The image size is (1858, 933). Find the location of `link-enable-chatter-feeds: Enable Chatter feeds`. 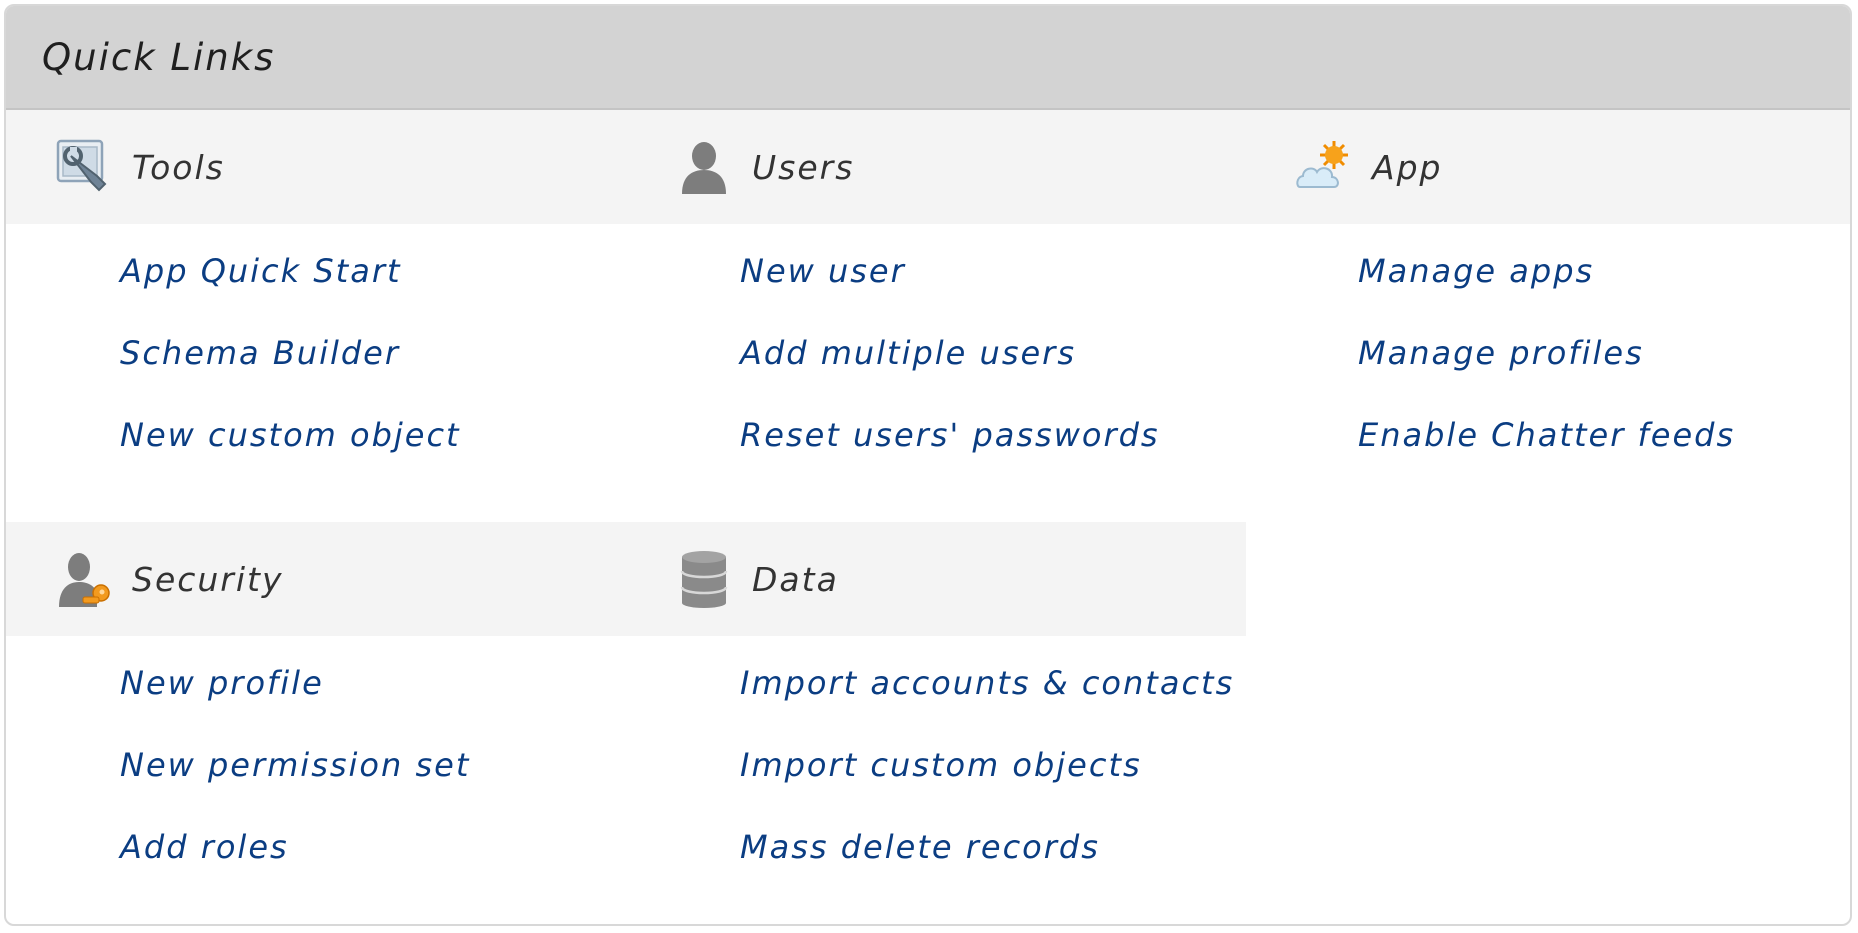

link-enable-chatter-feeds: Enable Chatter feeds is located at coordinates (1546, 435).